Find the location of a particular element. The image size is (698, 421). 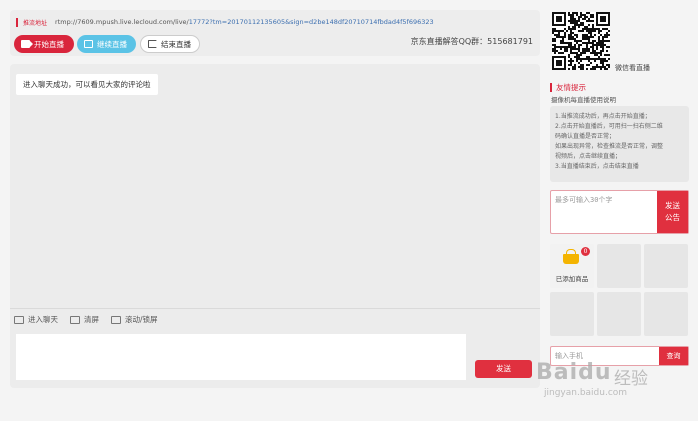

notice-box: 发送 公告 is located at coordinates (619, 212).